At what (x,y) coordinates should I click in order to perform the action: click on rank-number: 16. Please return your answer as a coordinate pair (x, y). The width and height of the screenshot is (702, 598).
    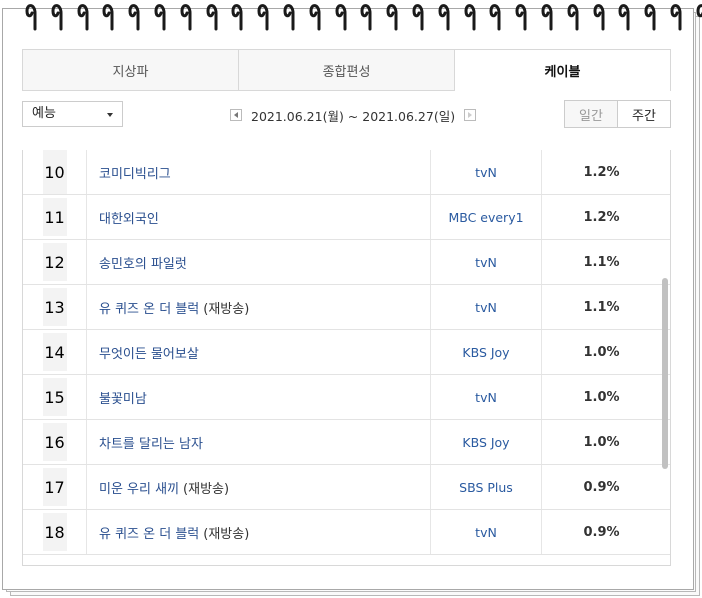
    Looking at the image, I should click on (54, 442).